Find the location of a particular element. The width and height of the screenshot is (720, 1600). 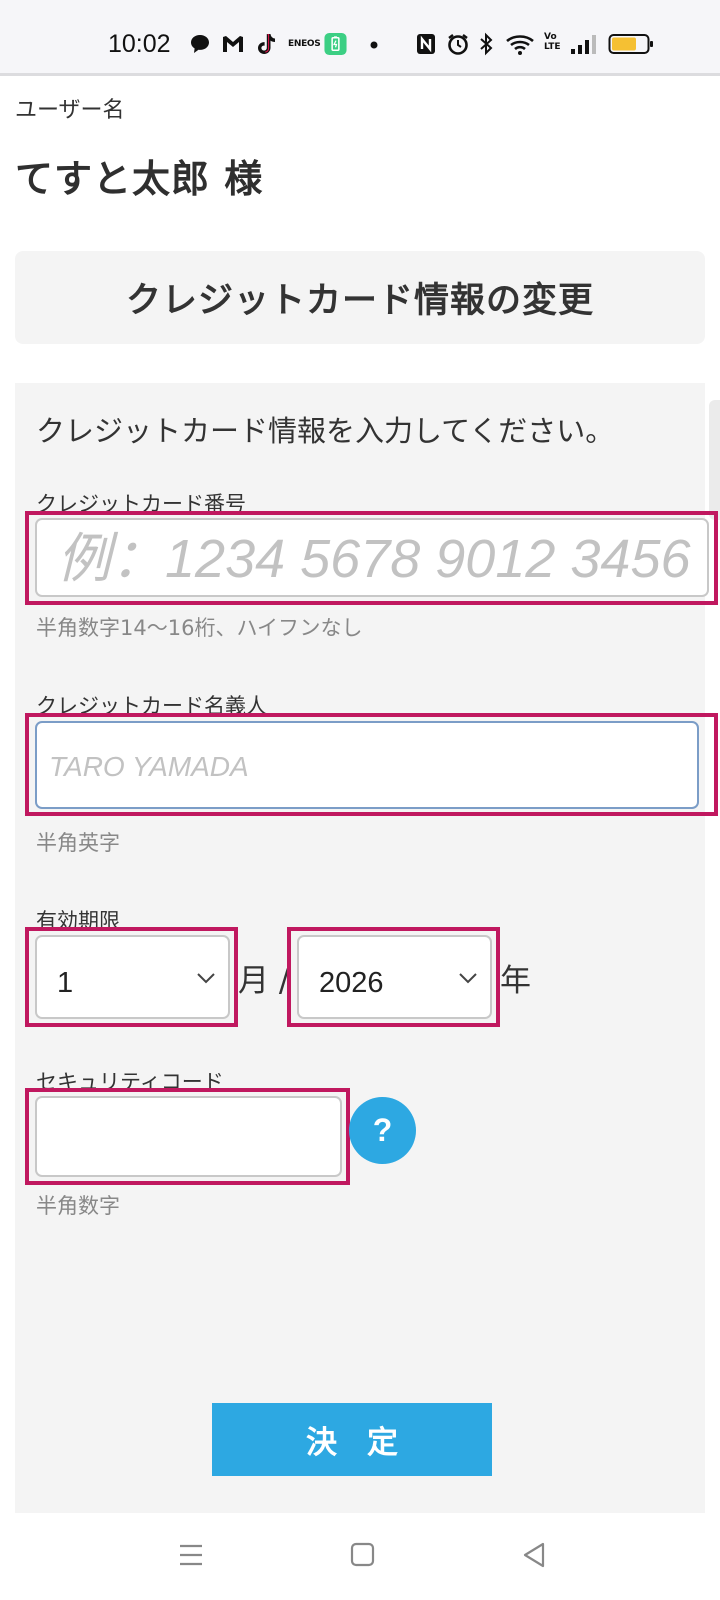

card-holder-input: TARO YAMADA is located at coordinates (367, 765).